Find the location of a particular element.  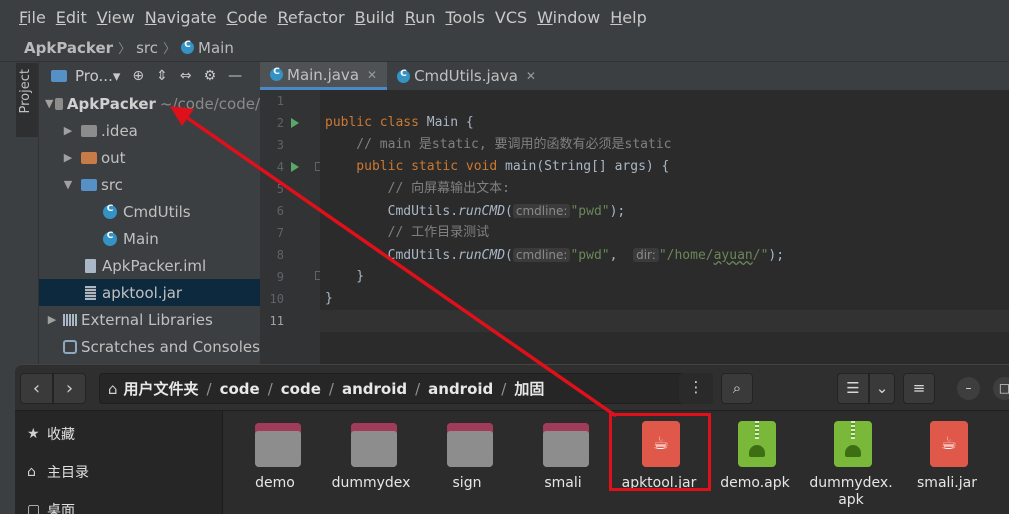

collapse-all-icon: ⇔ is located at coordinates (186, 76).